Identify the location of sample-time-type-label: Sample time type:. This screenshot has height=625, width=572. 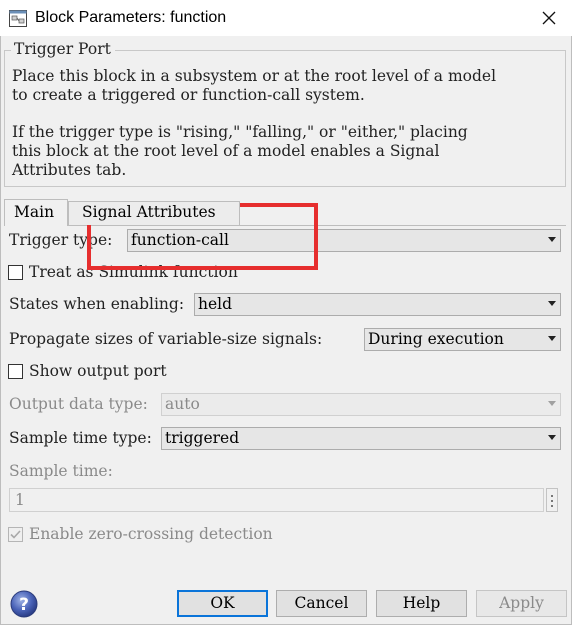
(80, 438).